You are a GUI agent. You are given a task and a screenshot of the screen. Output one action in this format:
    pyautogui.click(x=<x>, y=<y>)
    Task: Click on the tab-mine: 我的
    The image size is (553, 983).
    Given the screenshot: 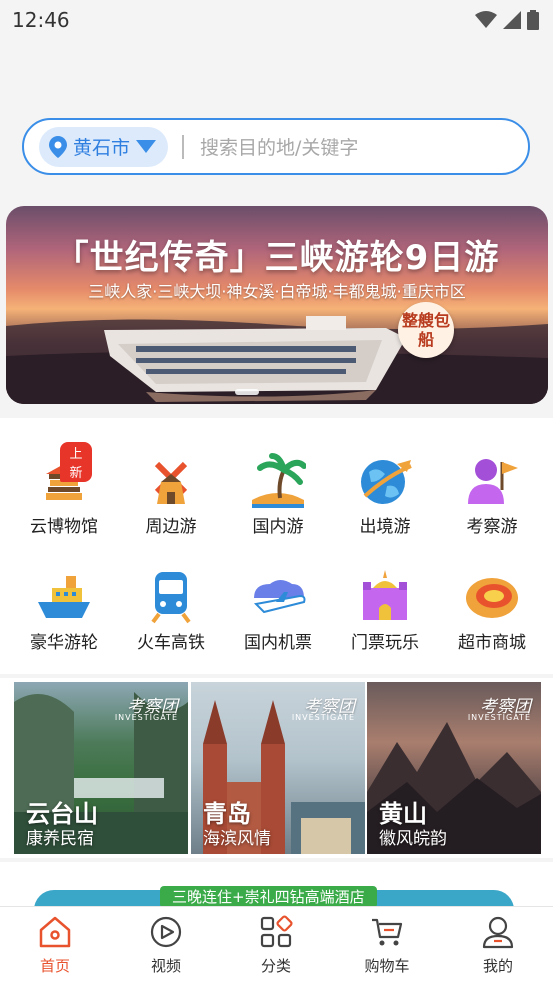 What is the action you would take?
    pyautogui.click(x=498, y=945)
    